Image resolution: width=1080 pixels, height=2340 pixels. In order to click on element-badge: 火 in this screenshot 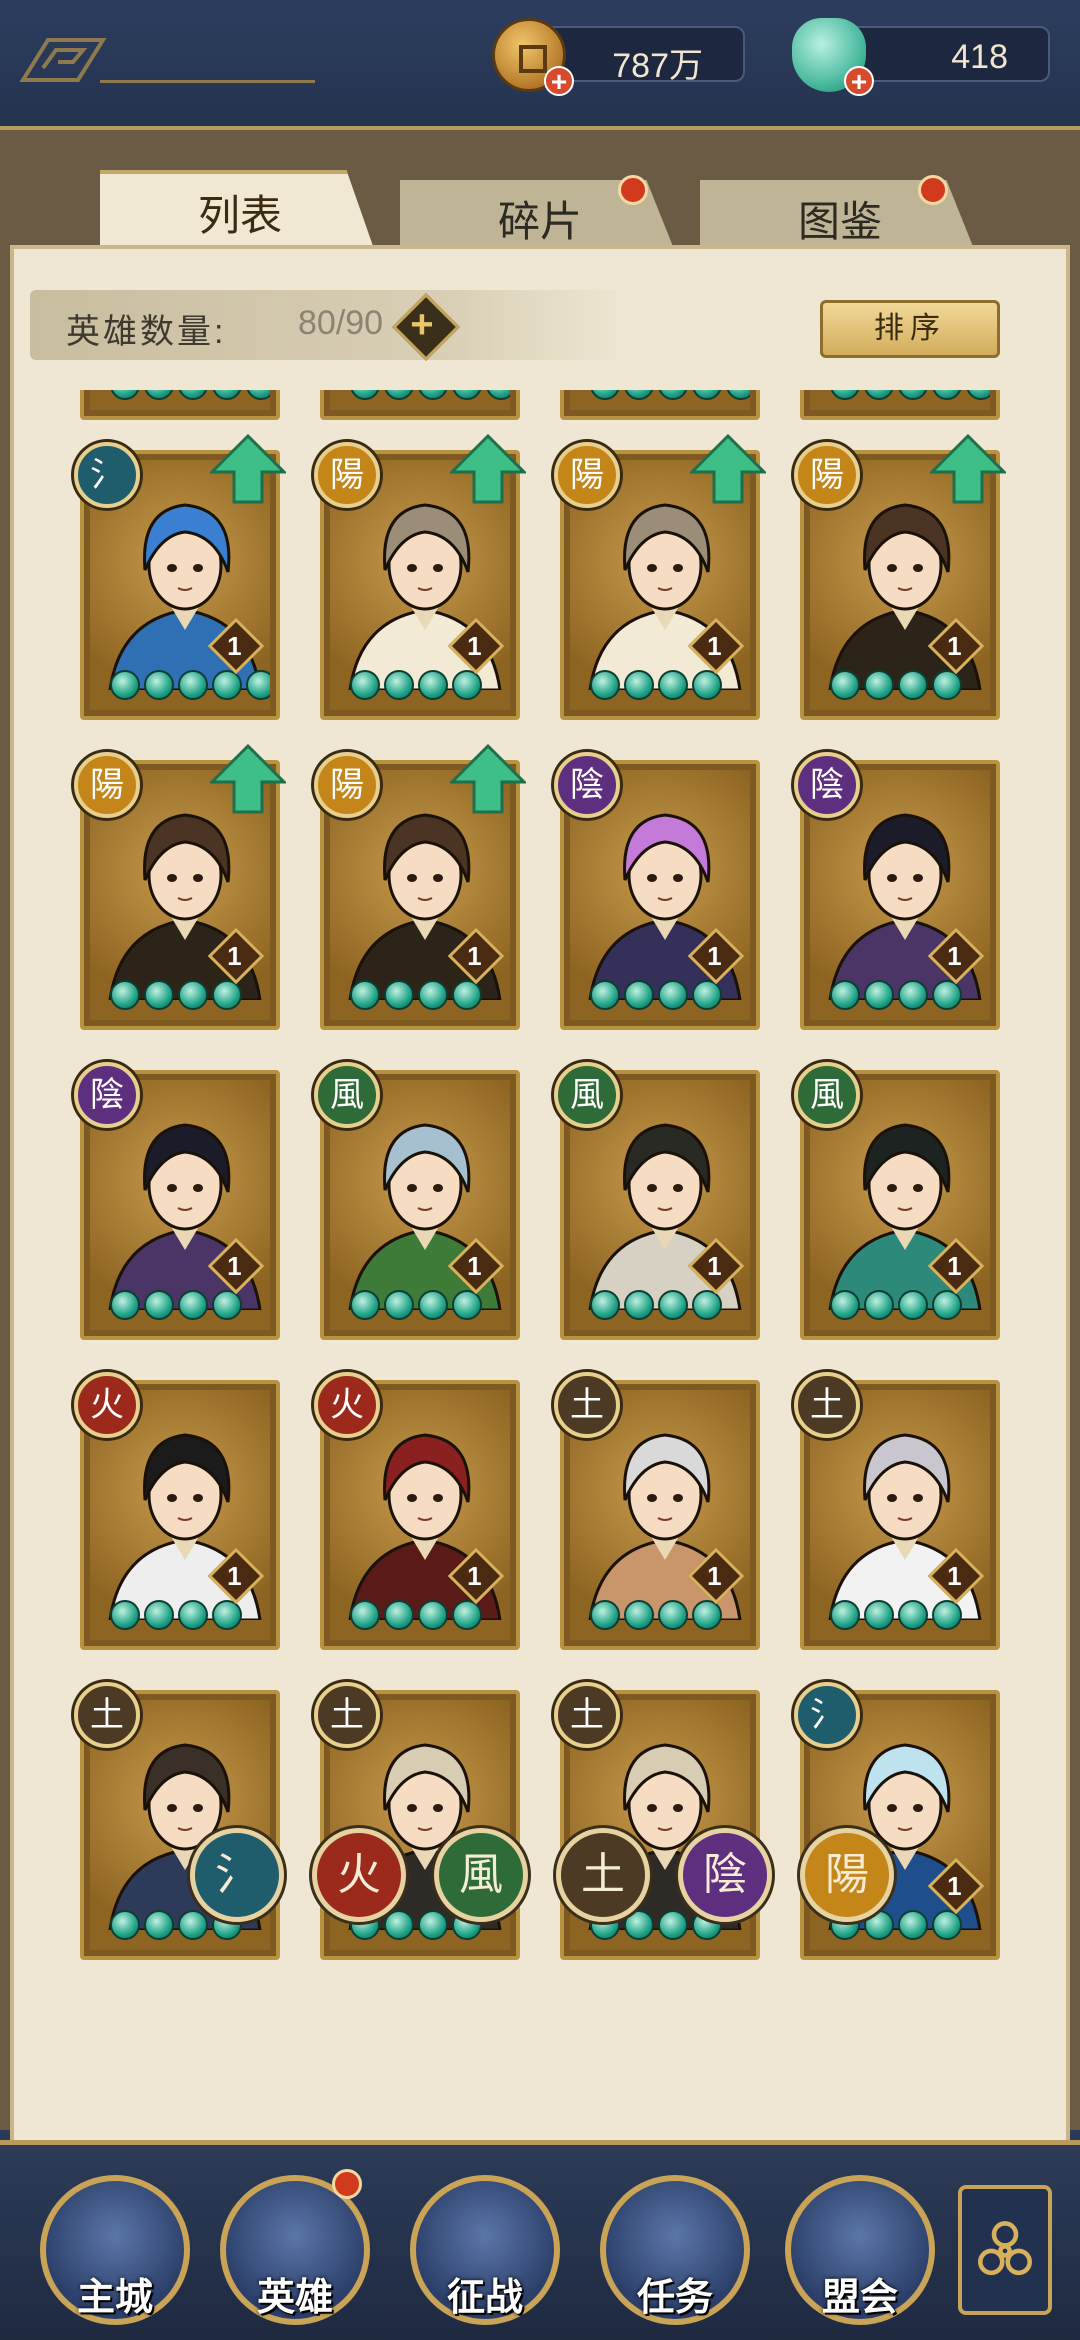, I will do `click(347, 1405)`.